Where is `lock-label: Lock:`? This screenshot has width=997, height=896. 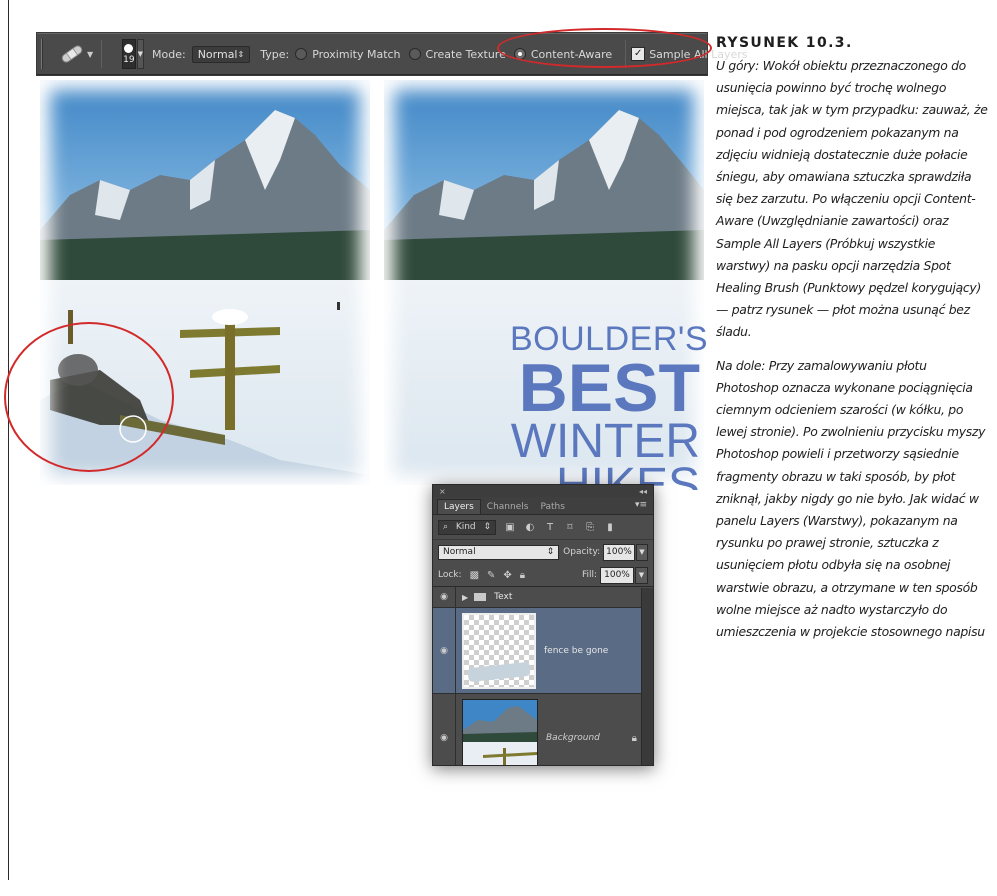
lock-label: Lock: is located at coordinates (450, 575).